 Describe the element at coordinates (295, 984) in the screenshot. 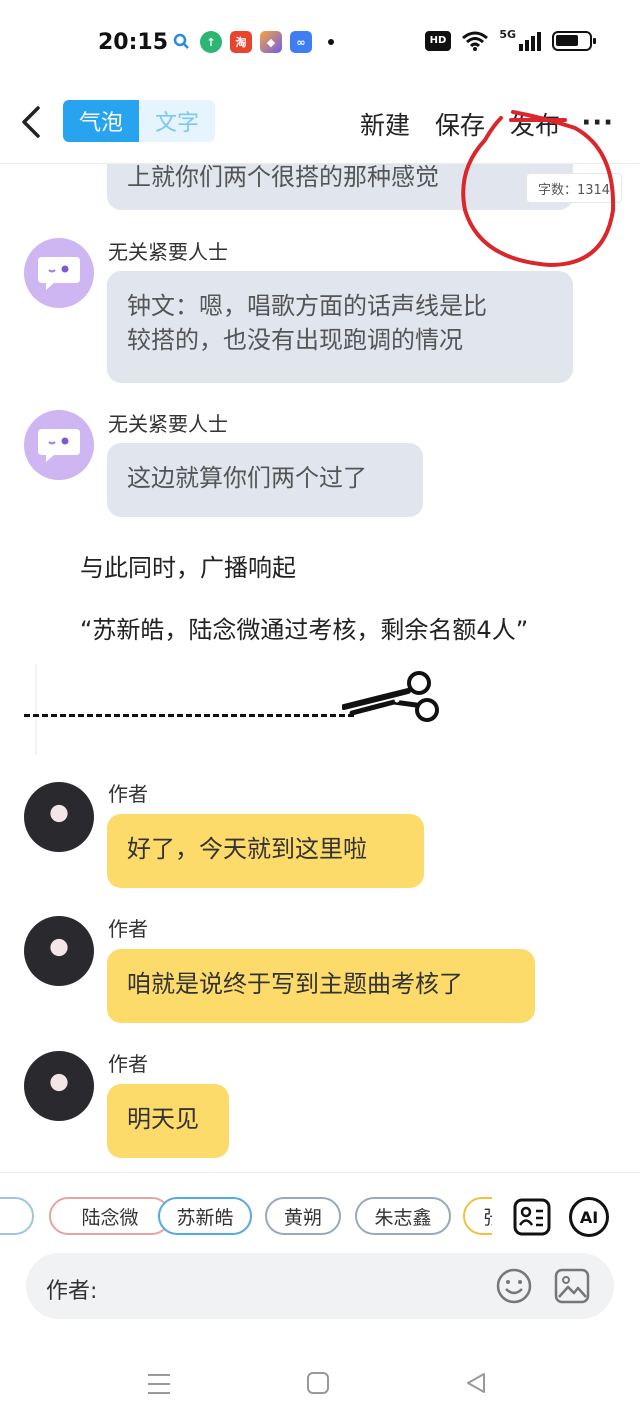

I see `message-text: 咱就是说终于写到主题曲考核了` at that location.